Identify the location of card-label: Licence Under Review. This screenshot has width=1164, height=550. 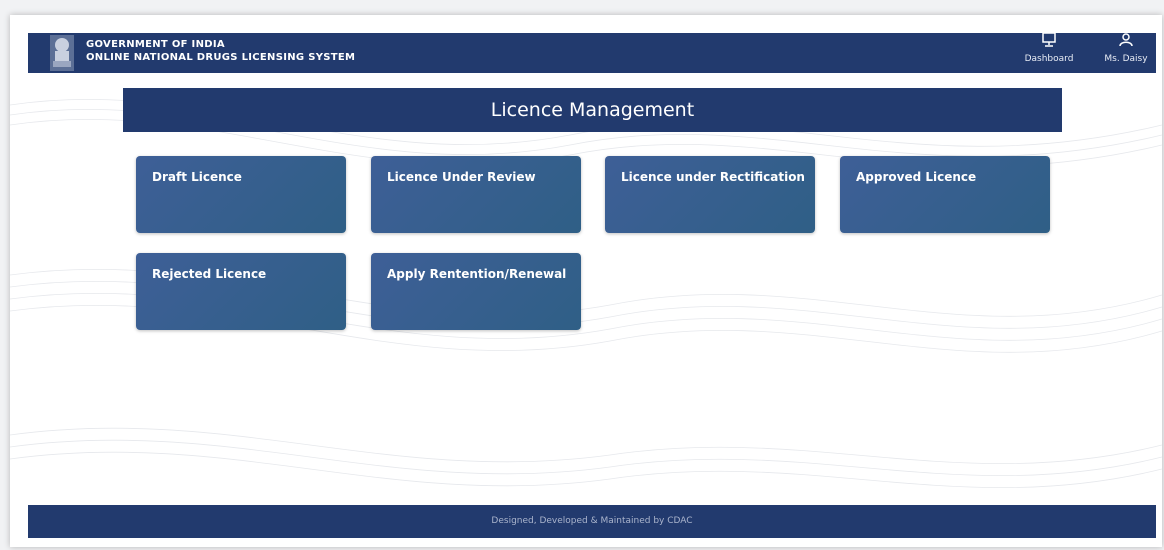
(461, 177).